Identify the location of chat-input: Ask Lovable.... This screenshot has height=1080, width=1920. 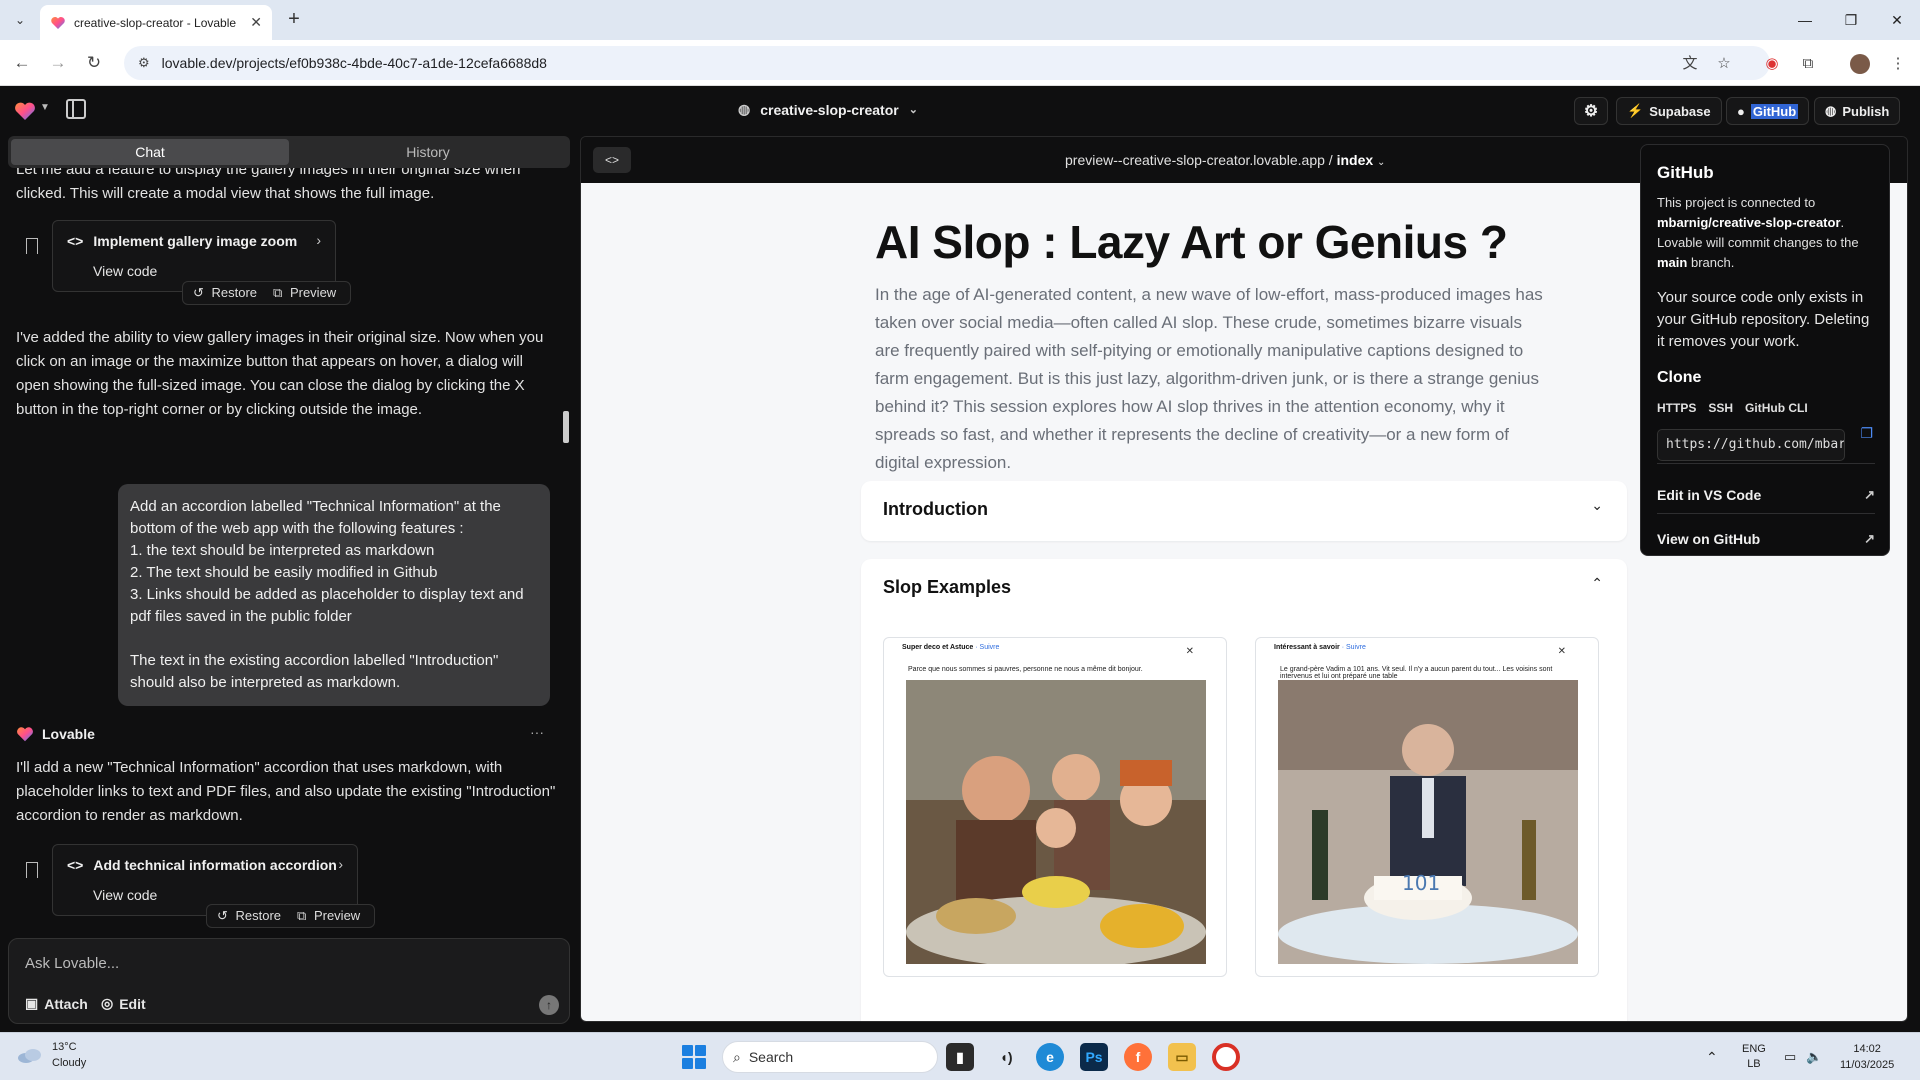
(72, 963).